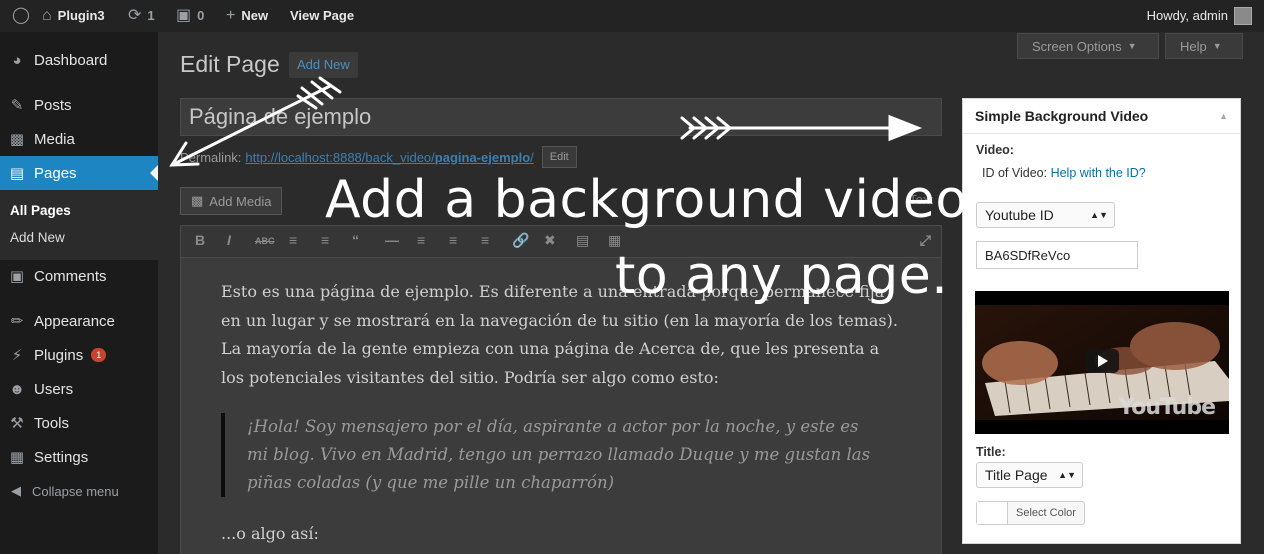 This screenshot has height=554, width=1264. I want to click on overlay-headline-line1: Add a background video, so click(646, 200).